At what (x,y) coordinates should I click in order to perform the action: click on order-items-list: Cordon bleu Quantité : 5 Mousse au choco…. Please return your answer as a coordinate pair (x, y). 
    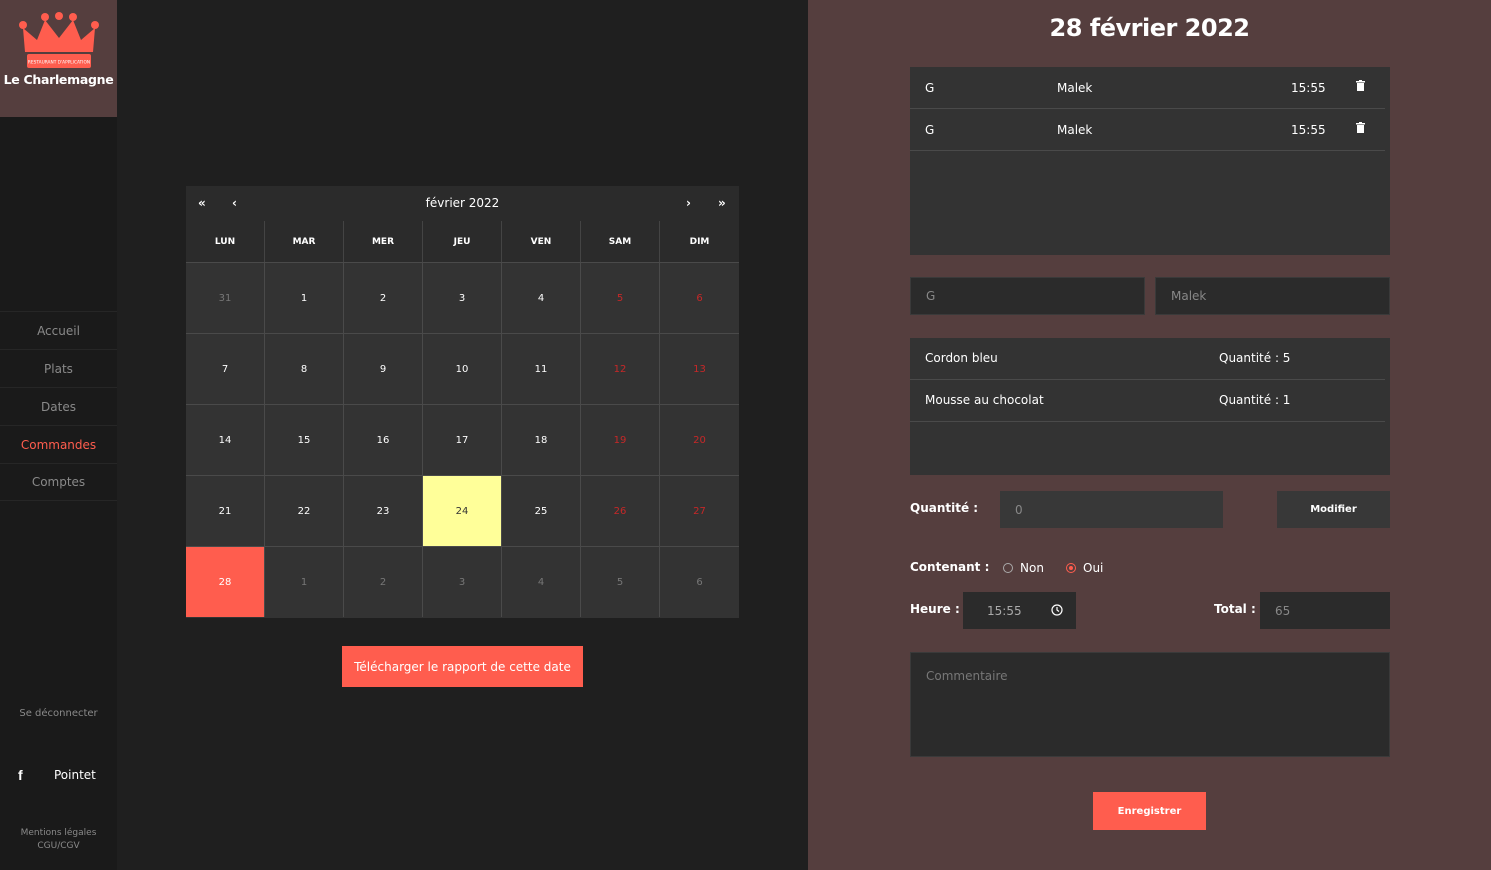
    Looking at the image, I should click on (1150, 406).